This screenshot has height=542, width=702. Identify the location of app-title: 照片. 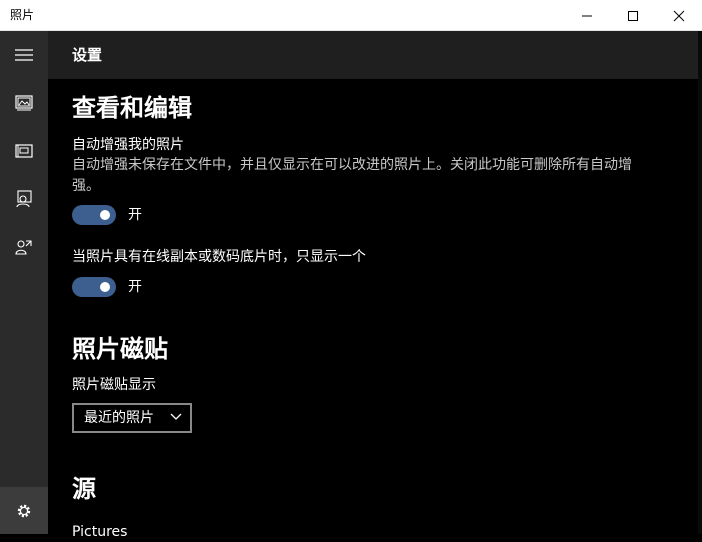
(22, 15).